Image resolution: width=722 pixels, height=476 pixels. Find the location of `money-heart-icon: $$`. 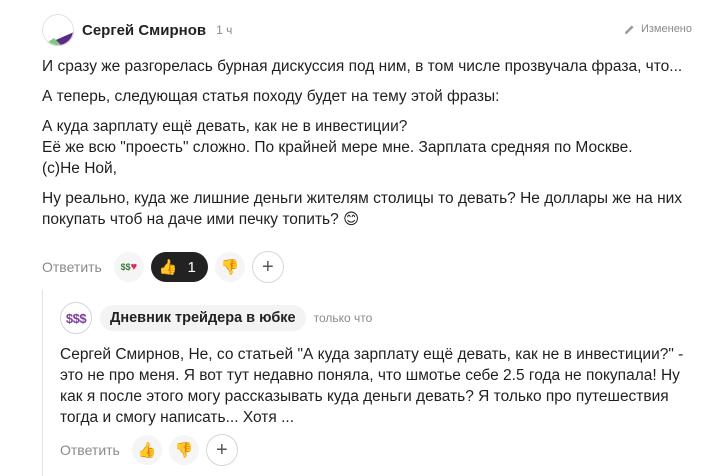

money-heart-icon: $$ is located at coordinates (125, 267).